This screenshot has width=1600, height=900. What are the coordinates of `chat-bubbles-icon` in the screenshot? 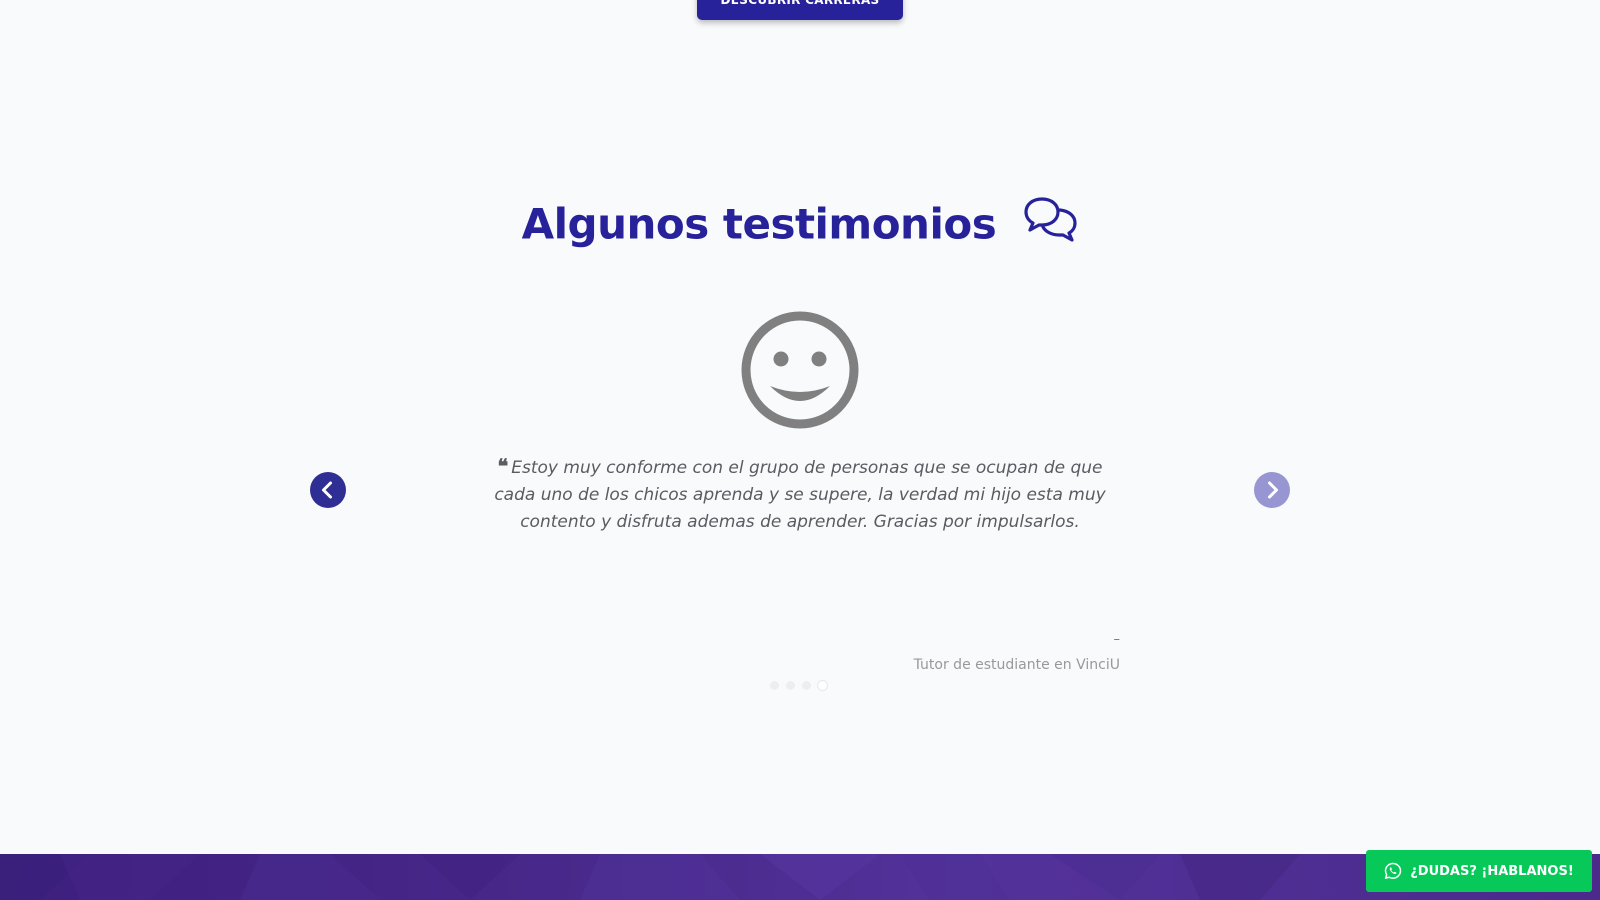 It's located at (1051, 224).